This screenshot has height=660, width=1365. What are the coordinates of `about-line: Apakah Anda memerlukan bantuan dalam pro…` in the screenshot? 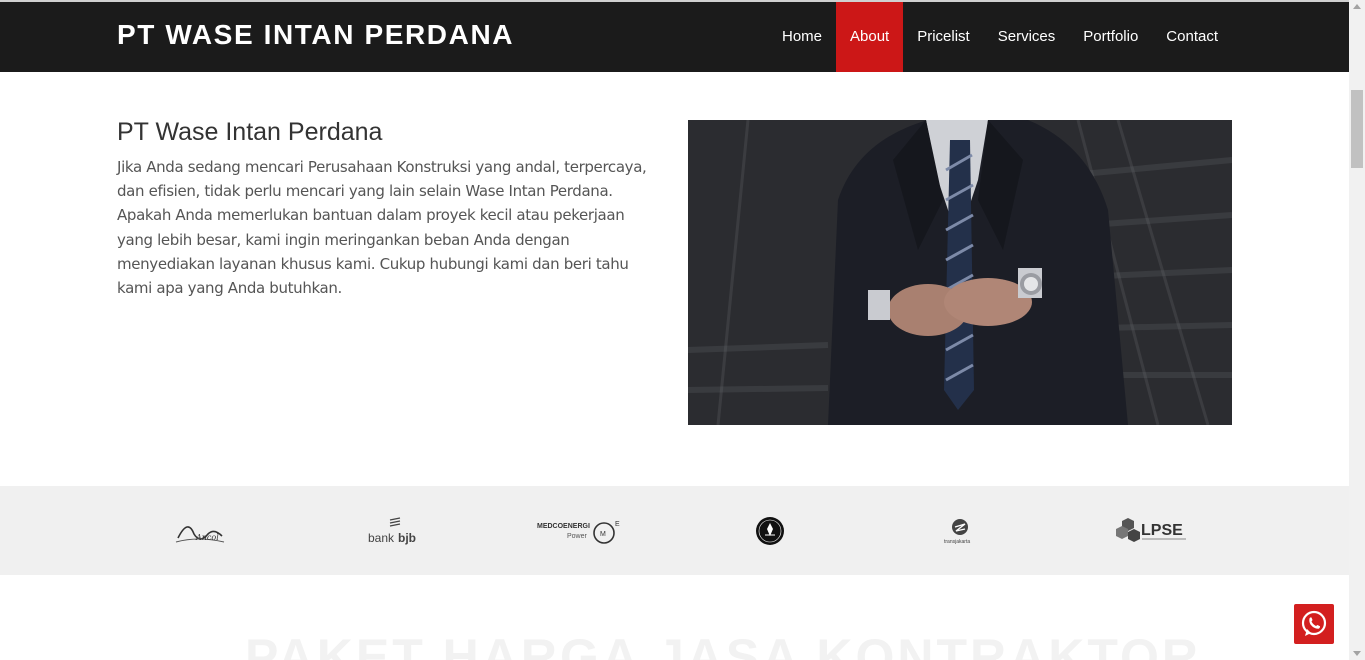 It's located at (371, 215).